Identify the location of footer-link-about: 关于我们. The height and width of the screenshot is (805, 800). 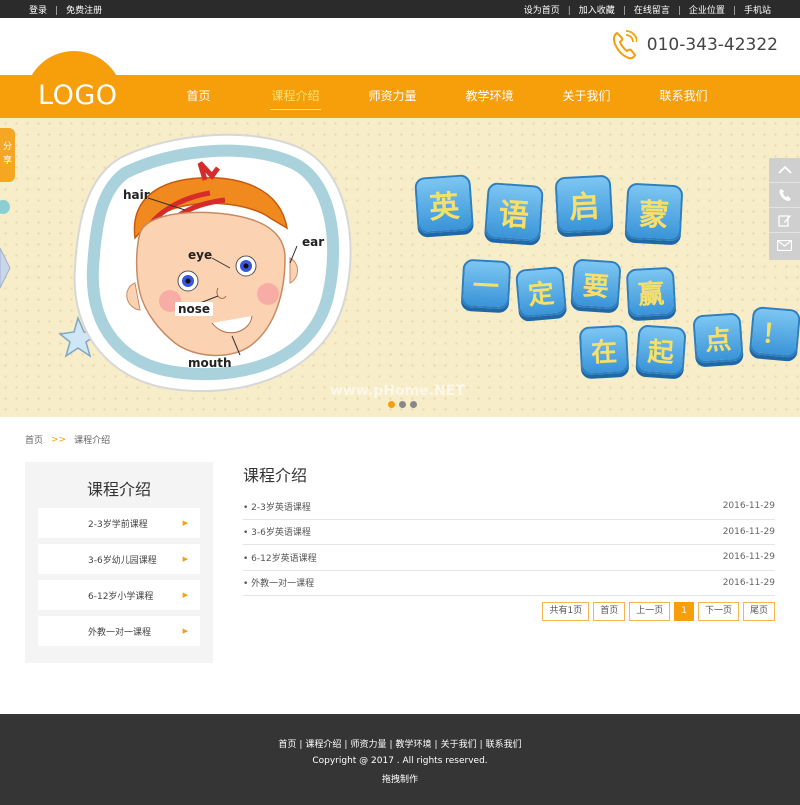
(459, 745).